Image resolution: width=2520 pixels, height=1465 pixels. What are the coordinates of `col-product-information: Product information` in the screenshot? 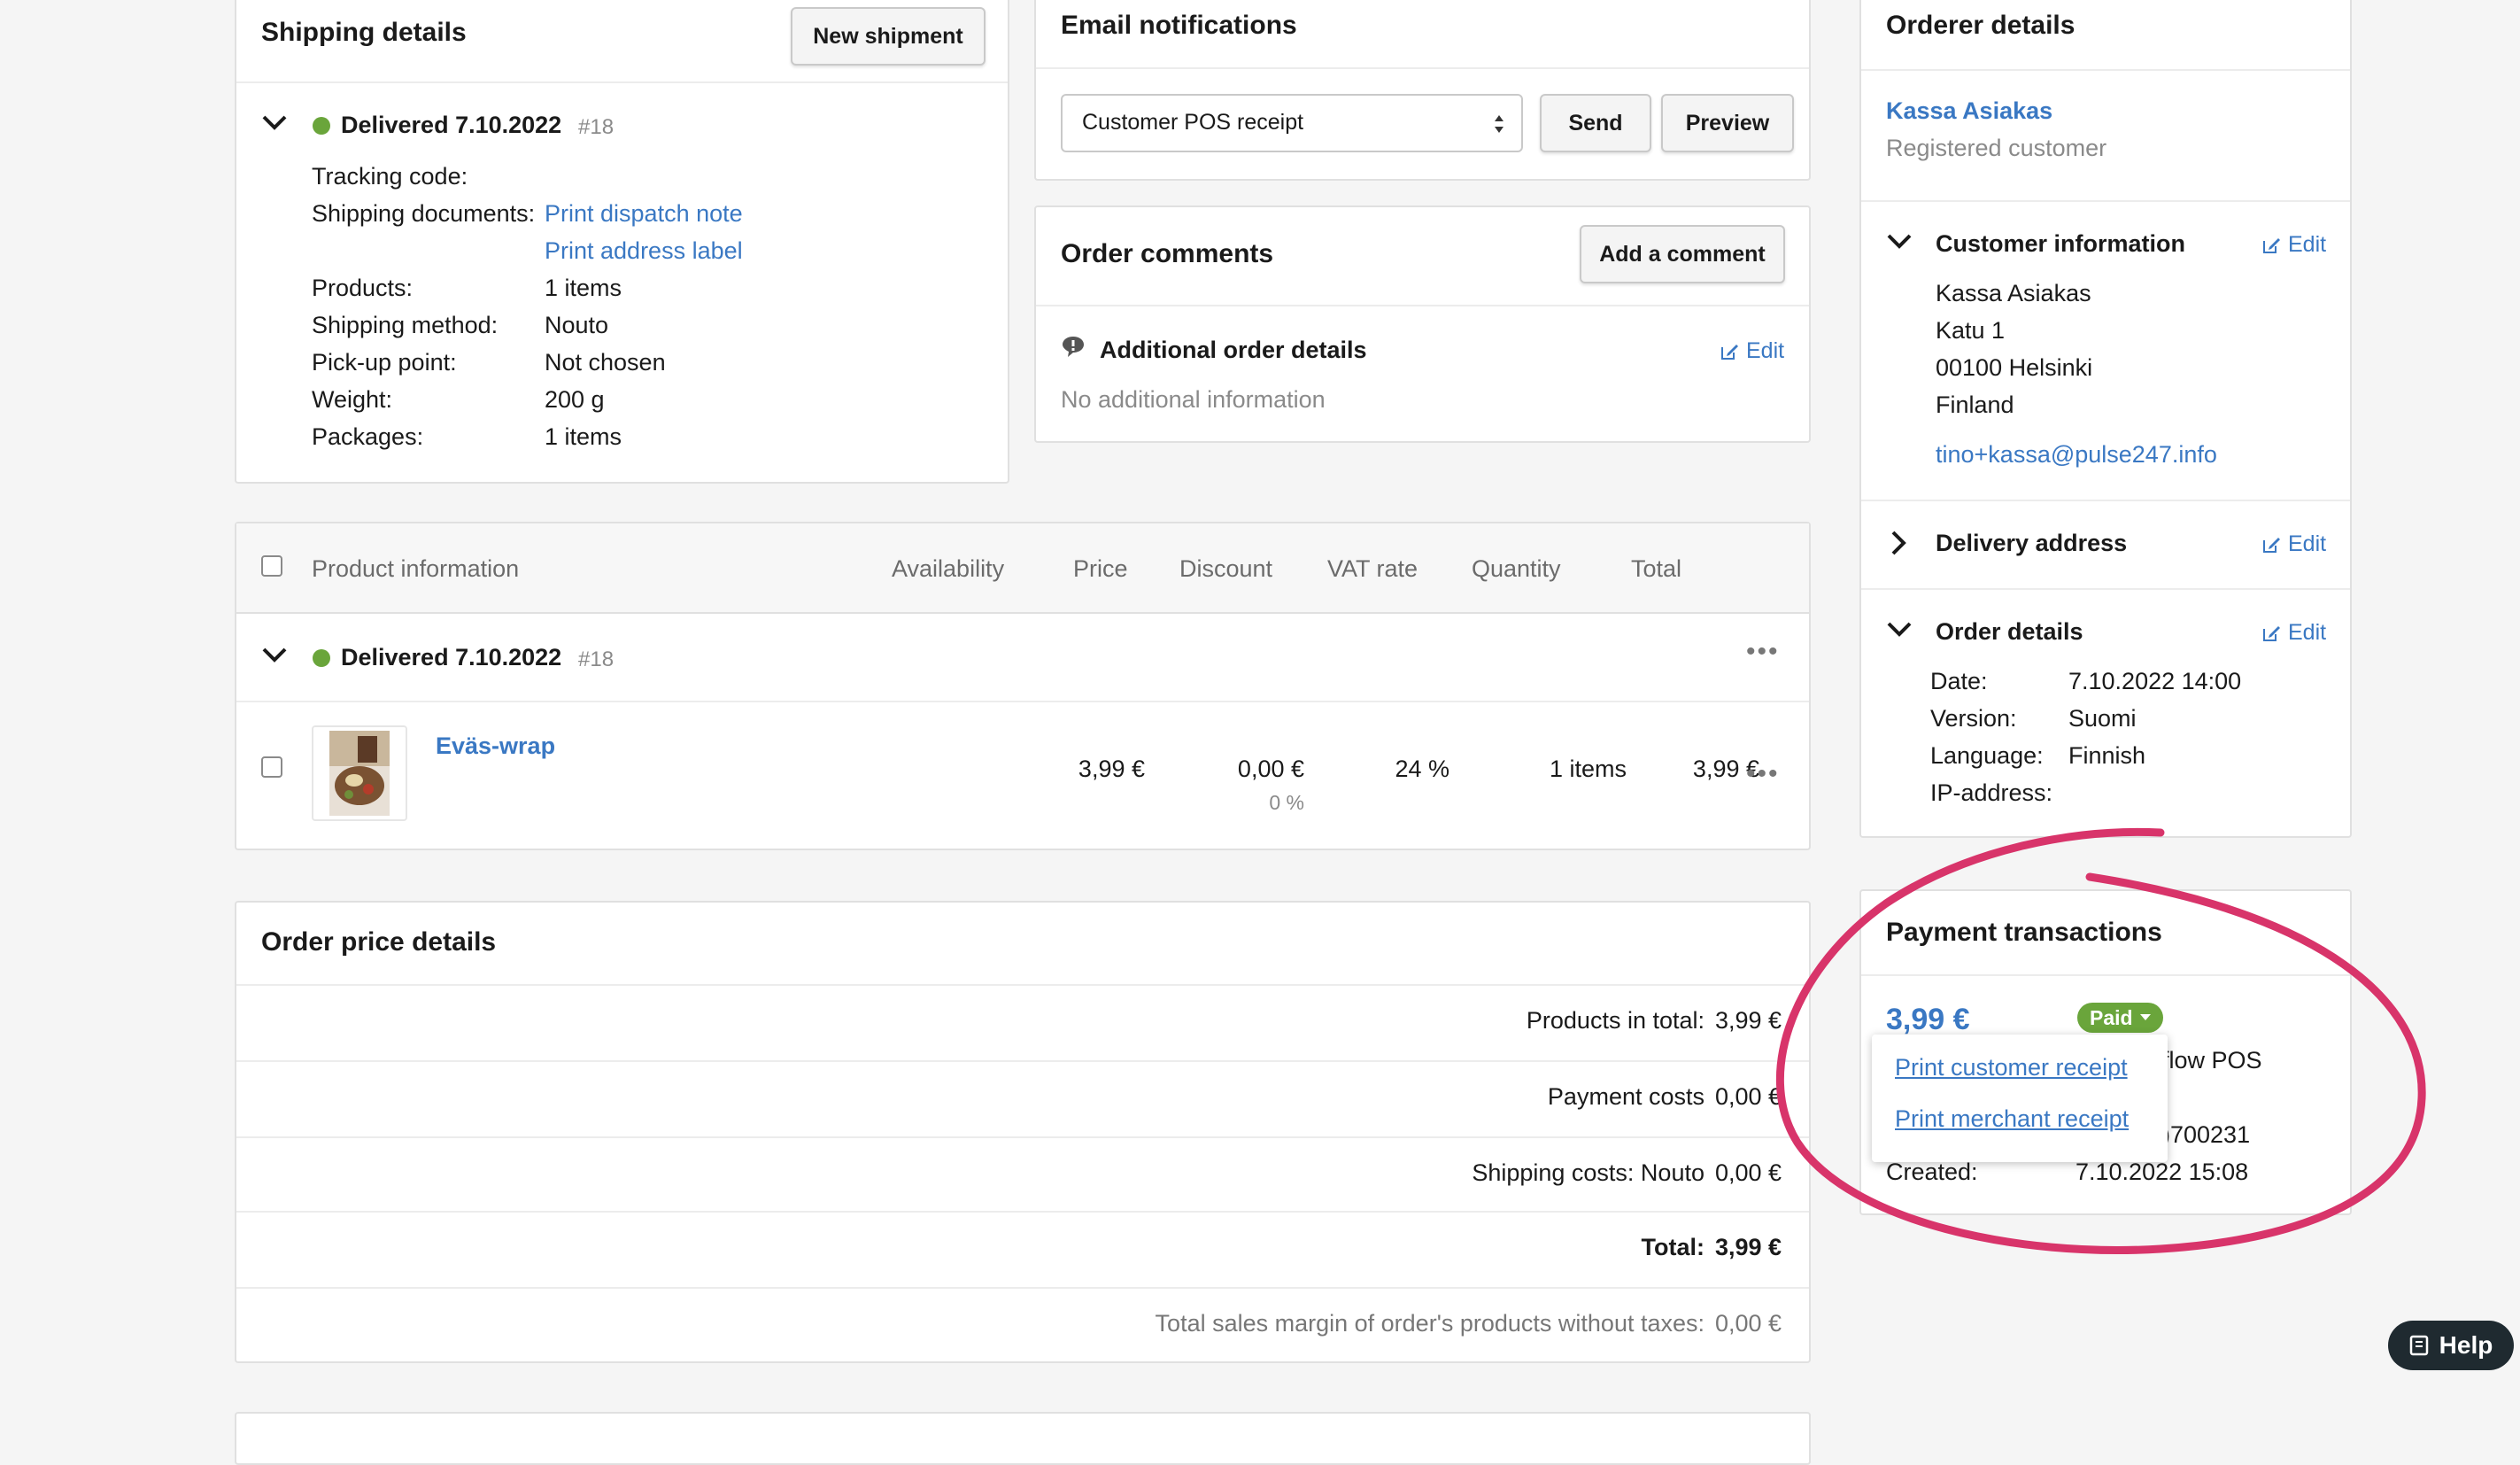 It's located at (416, 568).